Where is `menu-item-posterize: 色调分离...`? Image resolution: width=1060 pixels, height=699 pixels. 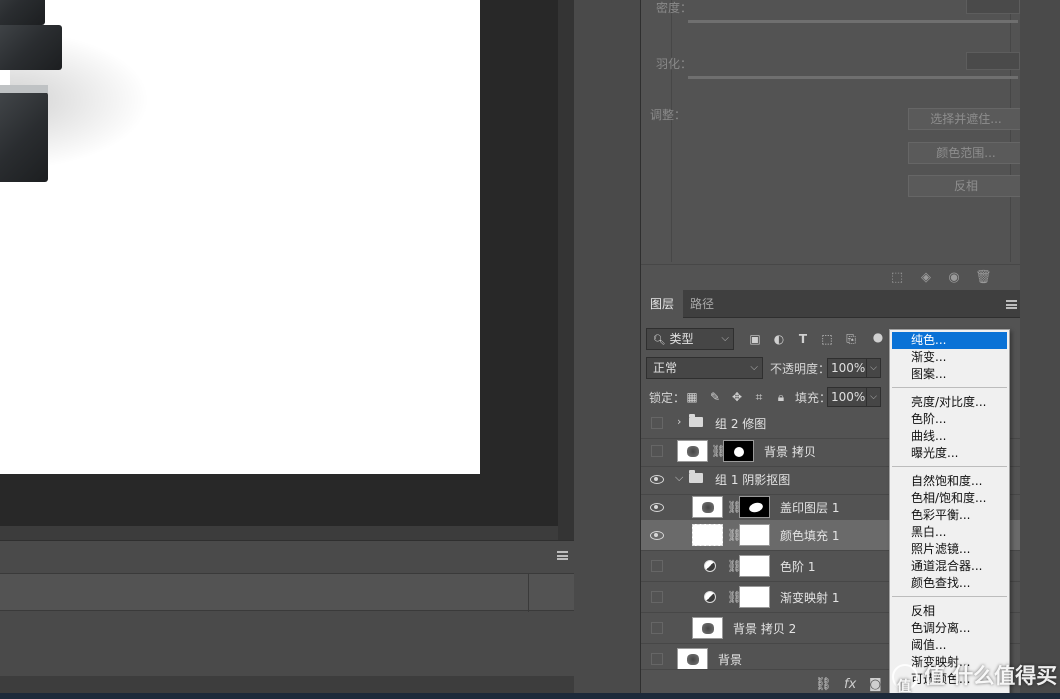
menu-item-posterize: 色调分离... is located at coordinates (949, 628).